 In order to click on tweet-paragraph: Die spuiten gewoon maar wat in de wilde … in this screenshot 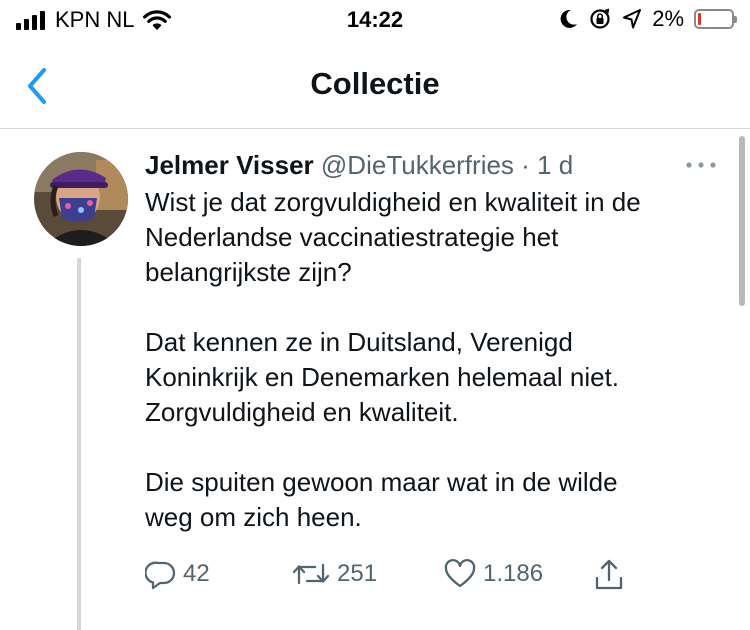, I will do `click(440, 500)`.